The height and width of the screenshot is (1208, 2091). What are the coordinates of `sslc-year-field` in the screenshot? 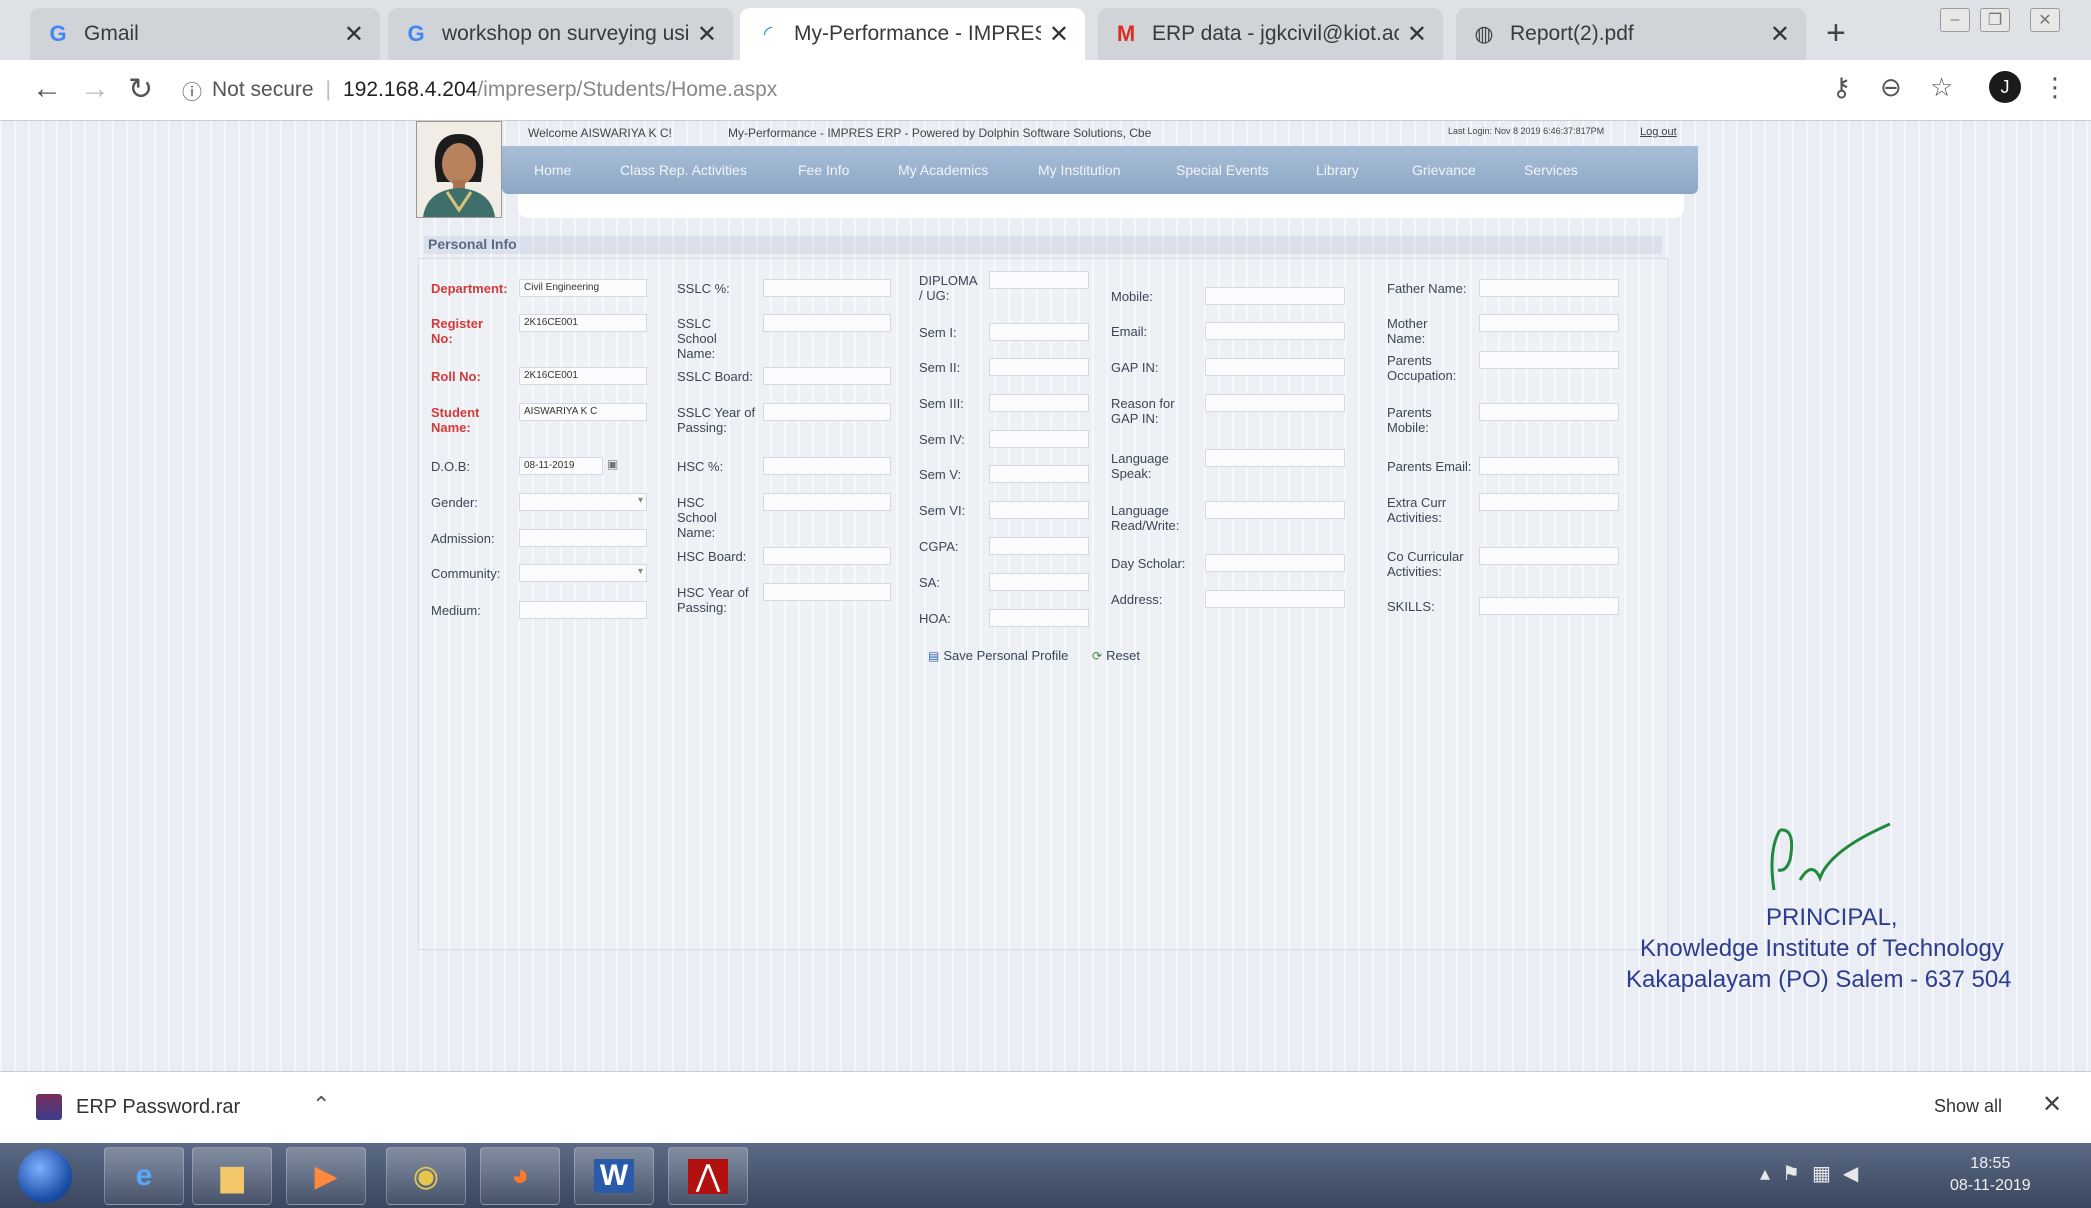 It's located at (827, 412).